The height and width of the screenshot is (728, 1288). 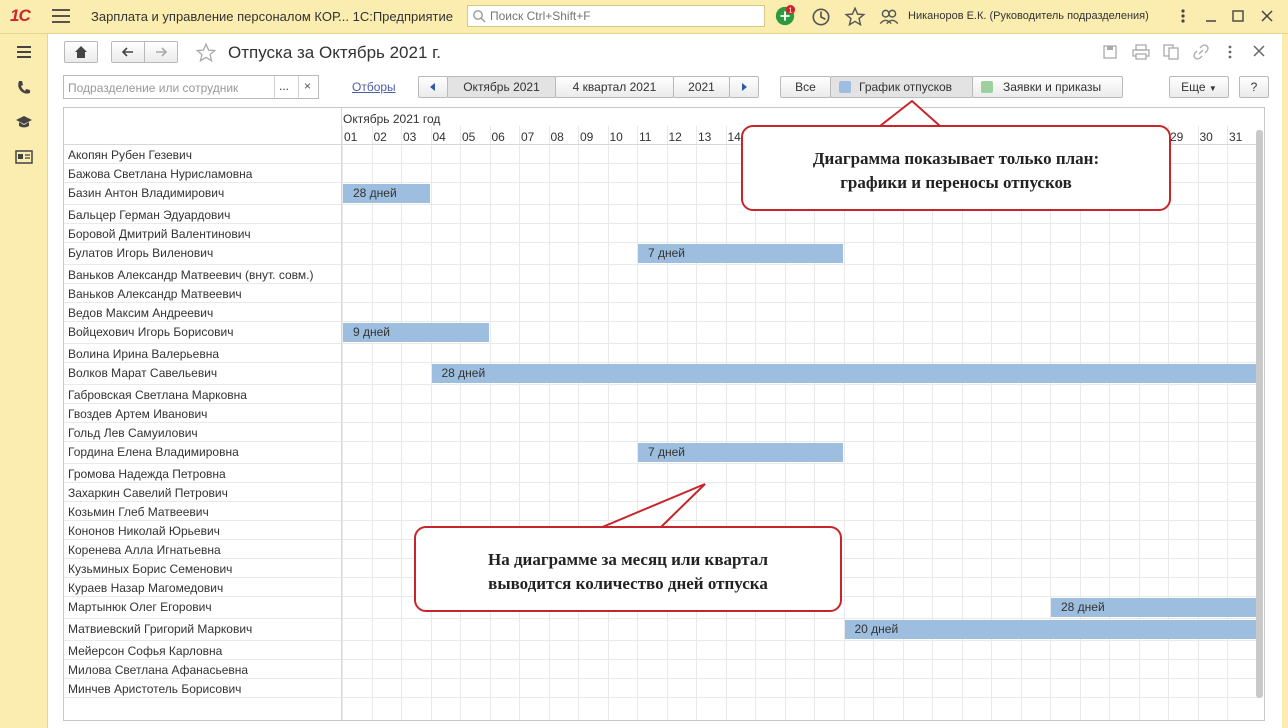 What do you see at coordinates (628, 559) in the screenshot?
I see `callout-days-line-1: На диаграмме за месяц или квартал` at bounding box center [628, 559].